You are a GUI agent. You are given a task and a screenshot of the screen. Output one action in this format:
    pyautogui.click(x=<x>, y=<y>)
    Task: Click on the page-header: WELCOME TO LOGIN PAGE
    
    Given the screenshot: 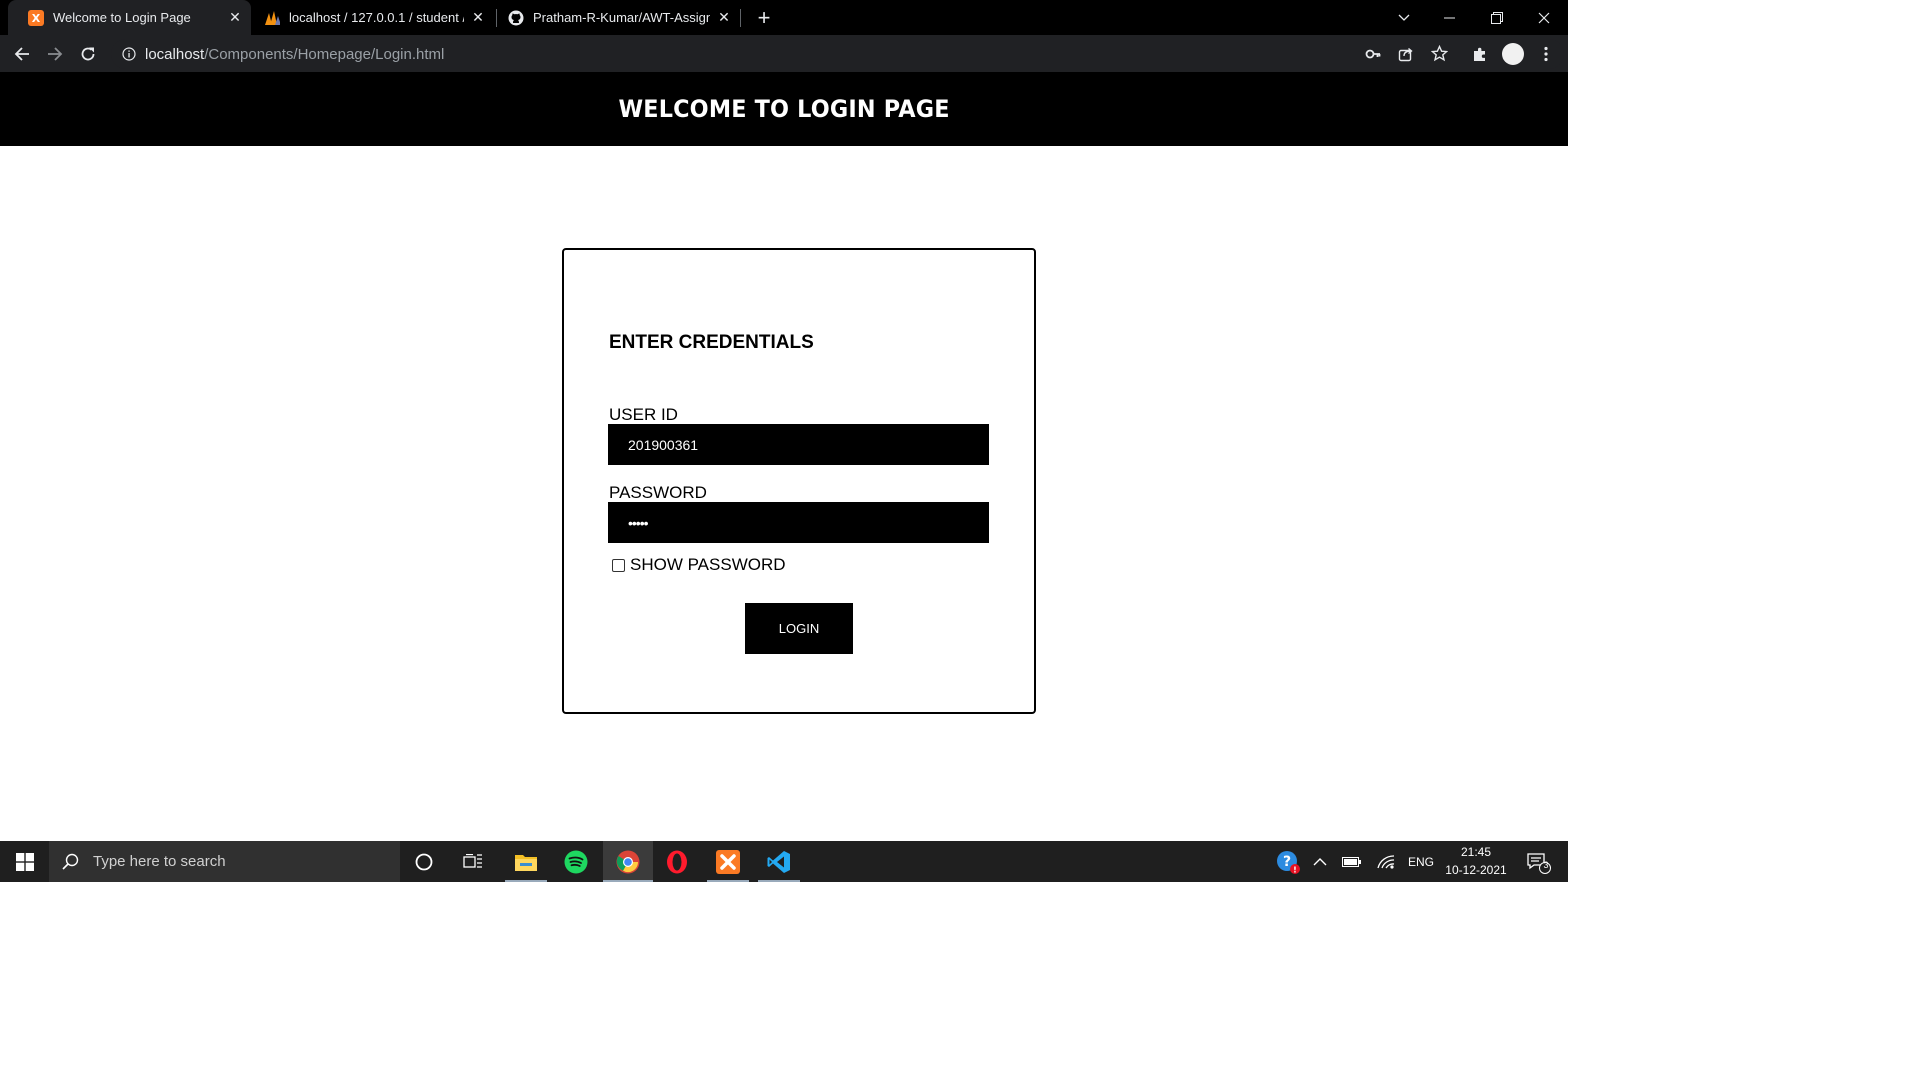 What is the action you would take?
    pyautogui.click(x=784, y=109)
    